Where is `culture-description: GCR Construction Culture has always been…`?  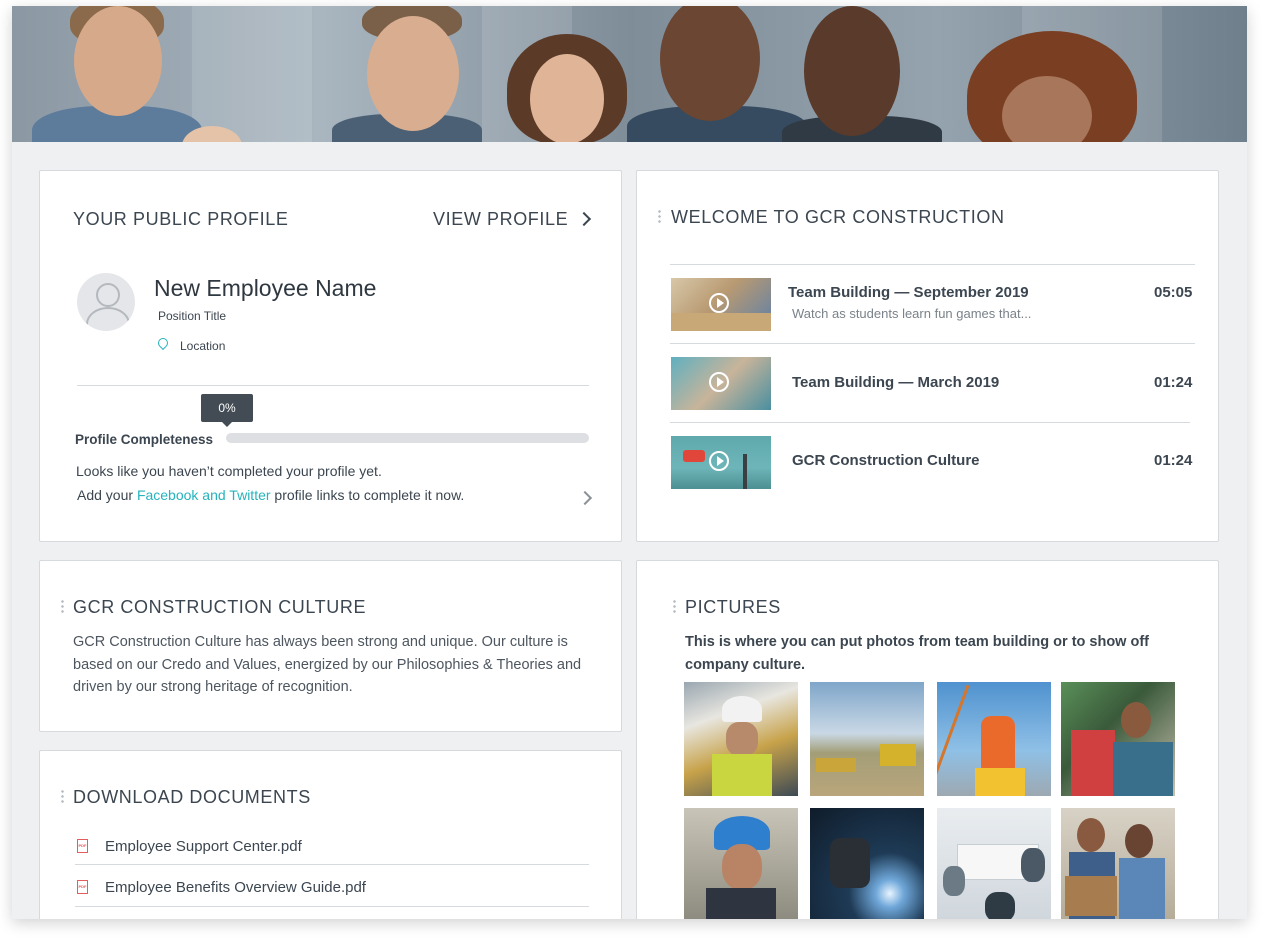
culture-description: GCR Construction Culture has always been… is located at coordinates (327, 664).